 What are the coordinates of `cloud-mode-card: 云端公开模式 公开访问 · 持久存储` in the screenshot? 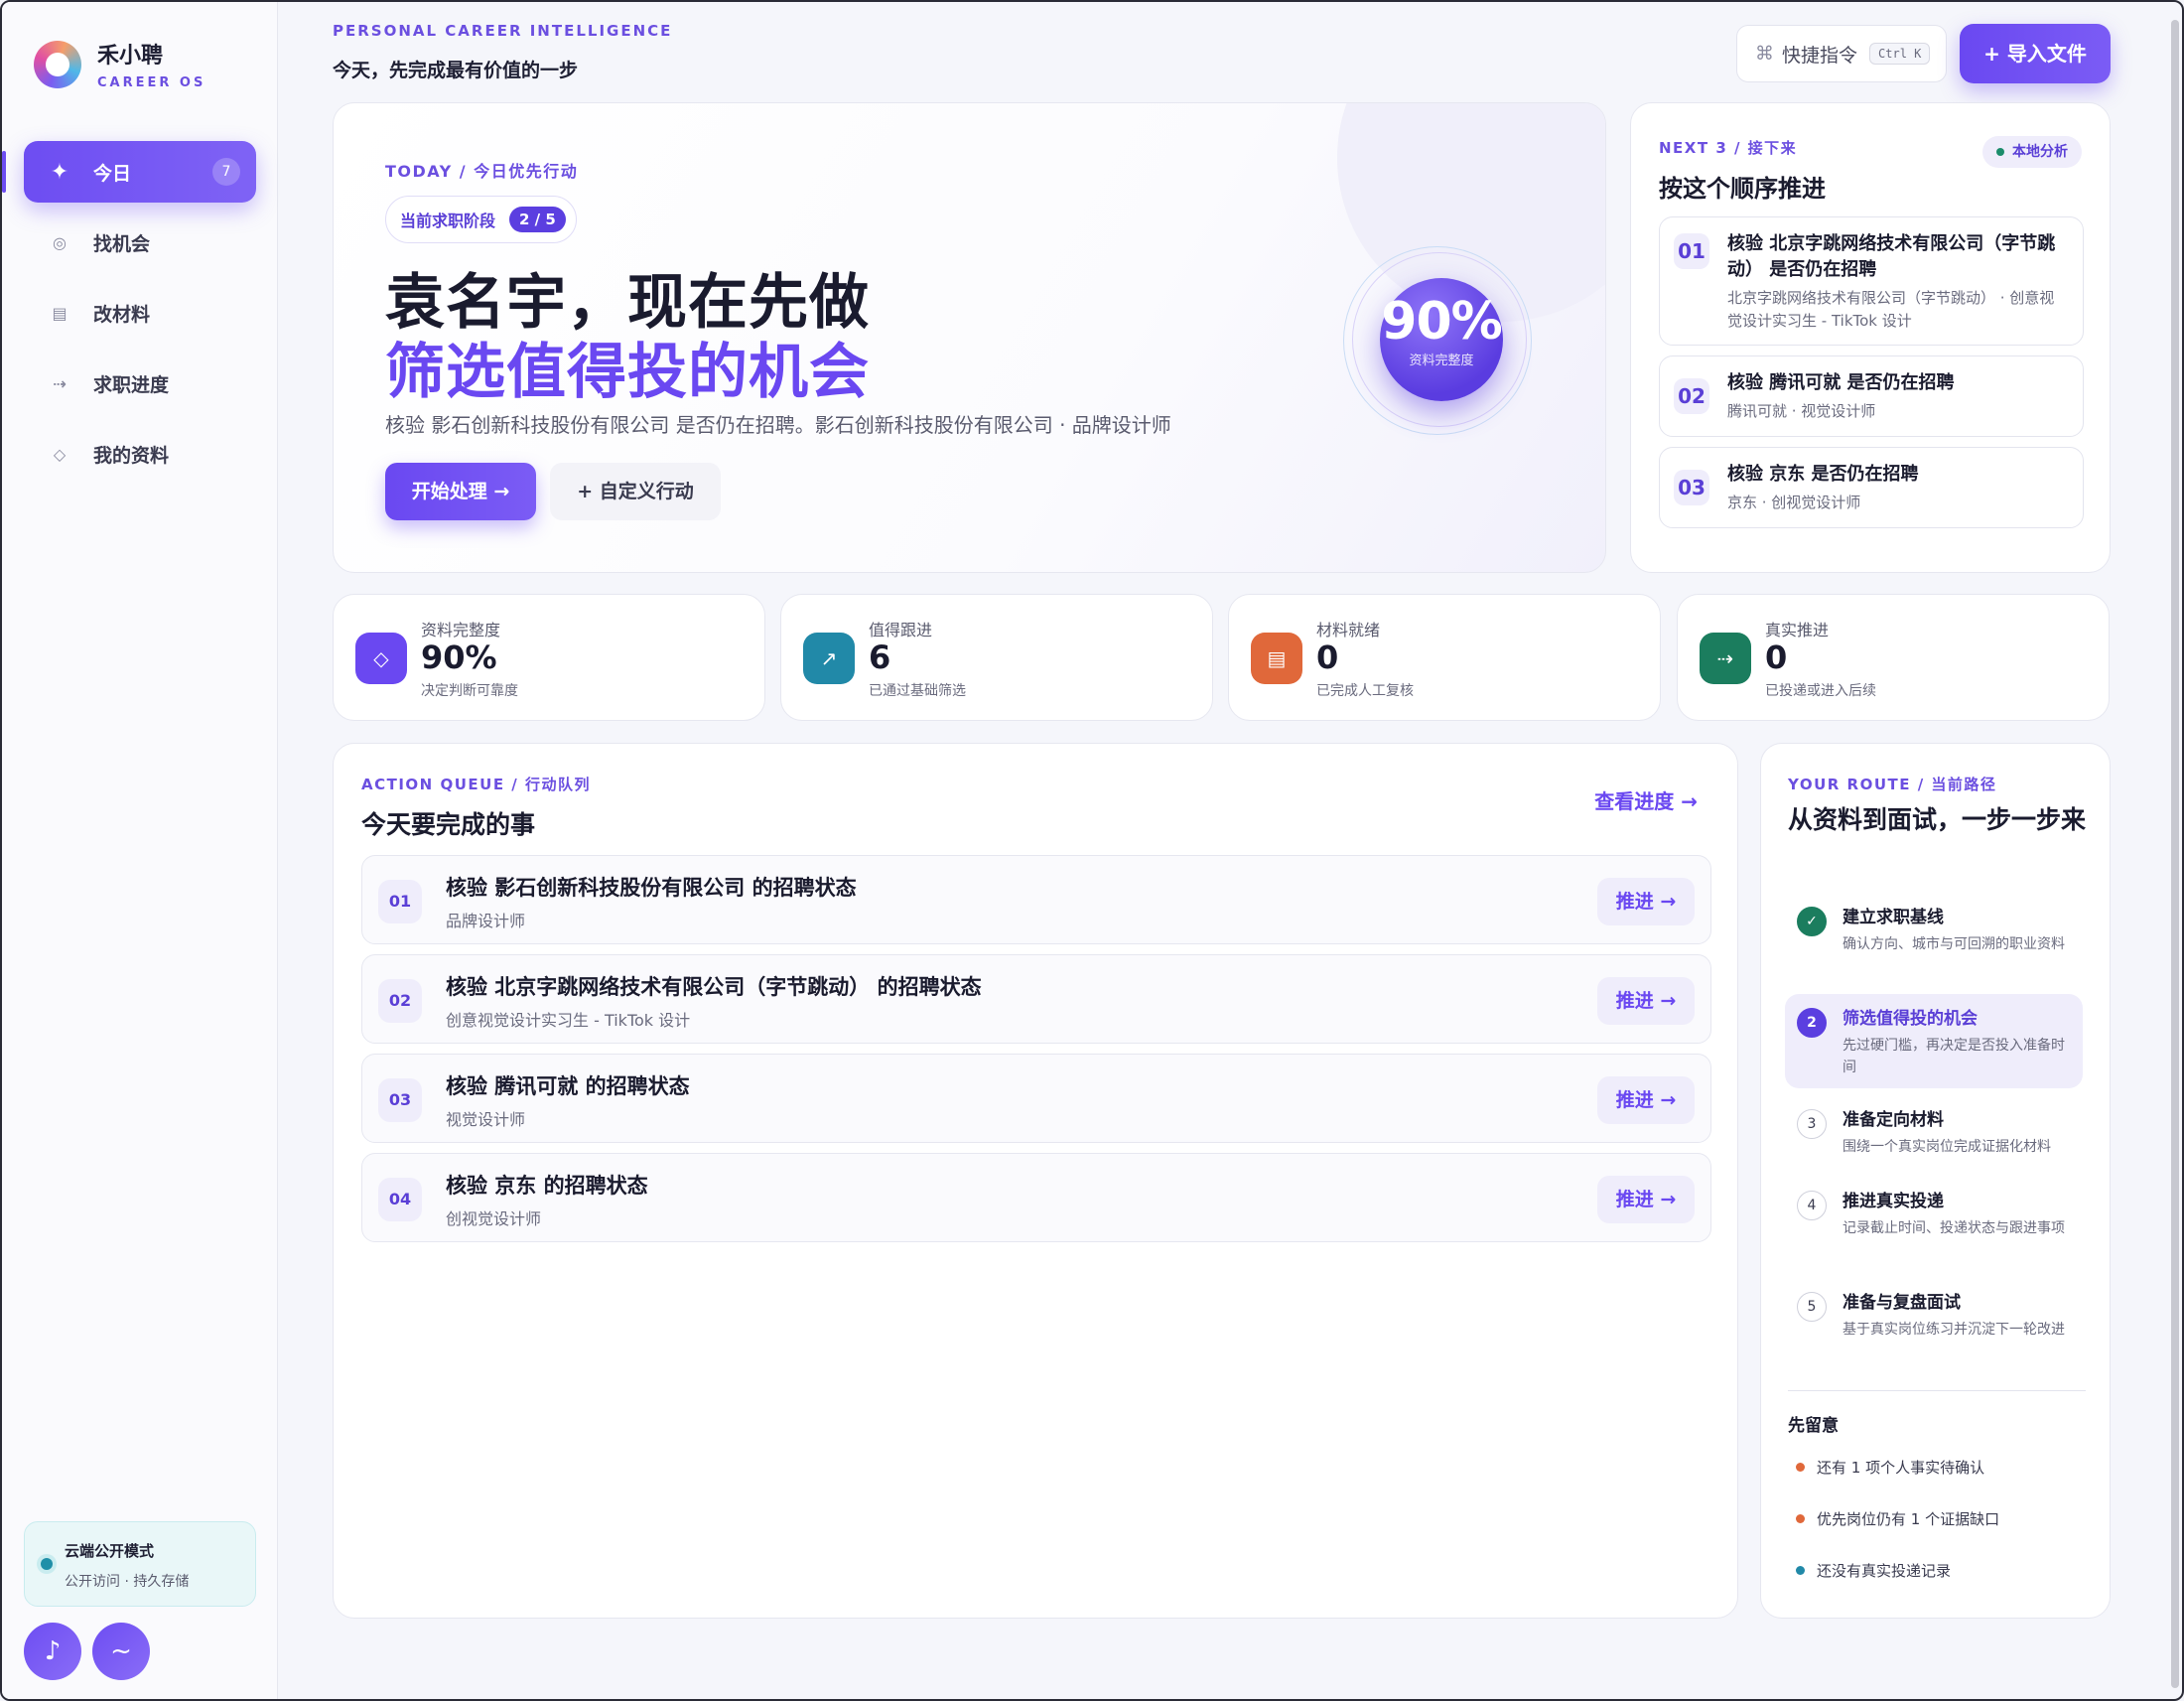 It's located at (140, 1564).